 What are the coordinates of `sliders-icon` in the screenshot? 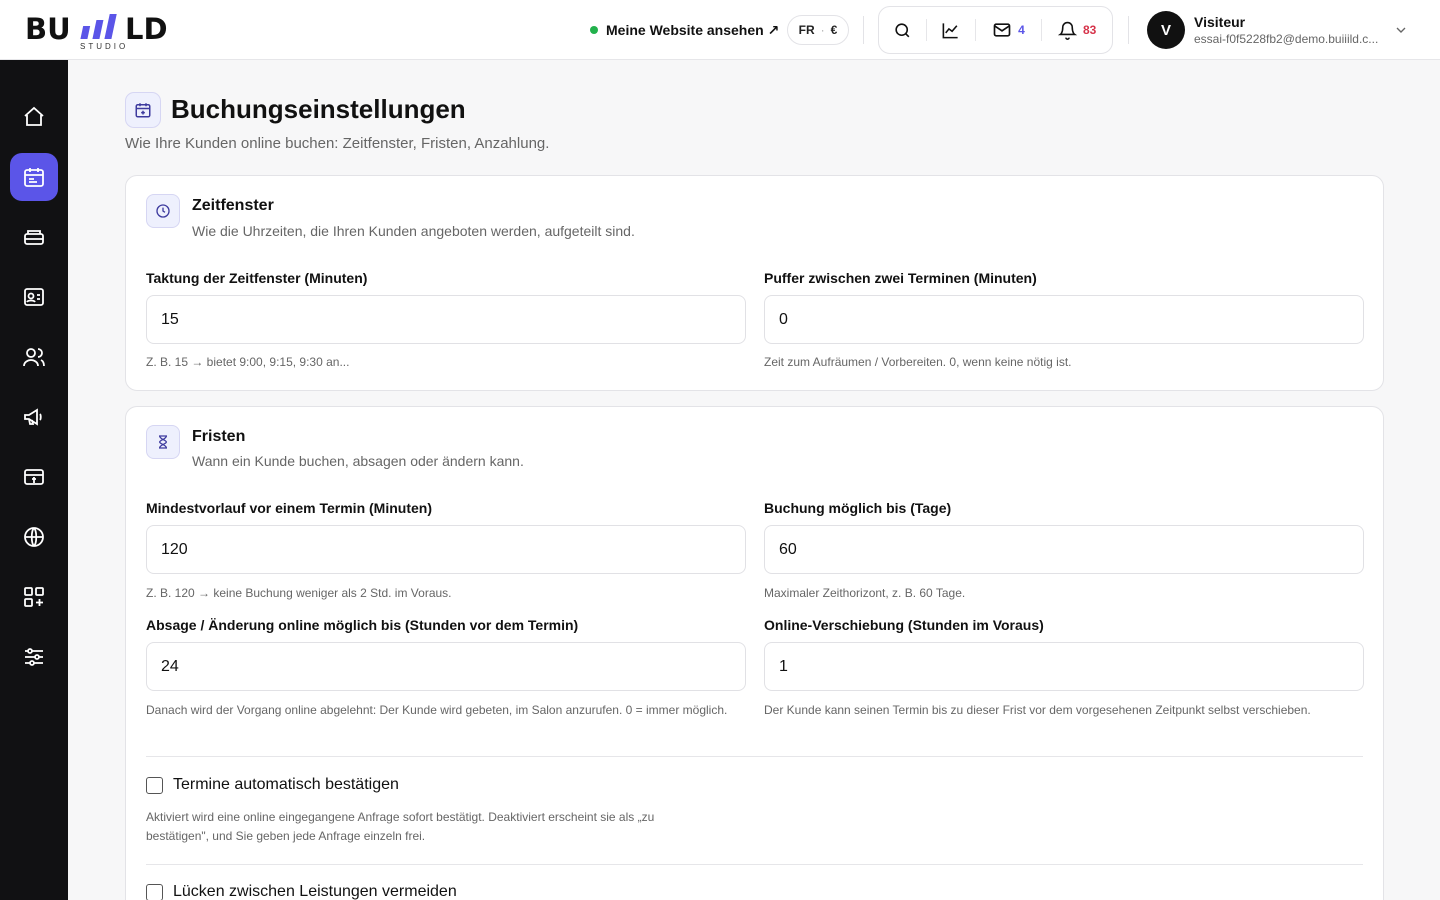 It's located at (34, 657).